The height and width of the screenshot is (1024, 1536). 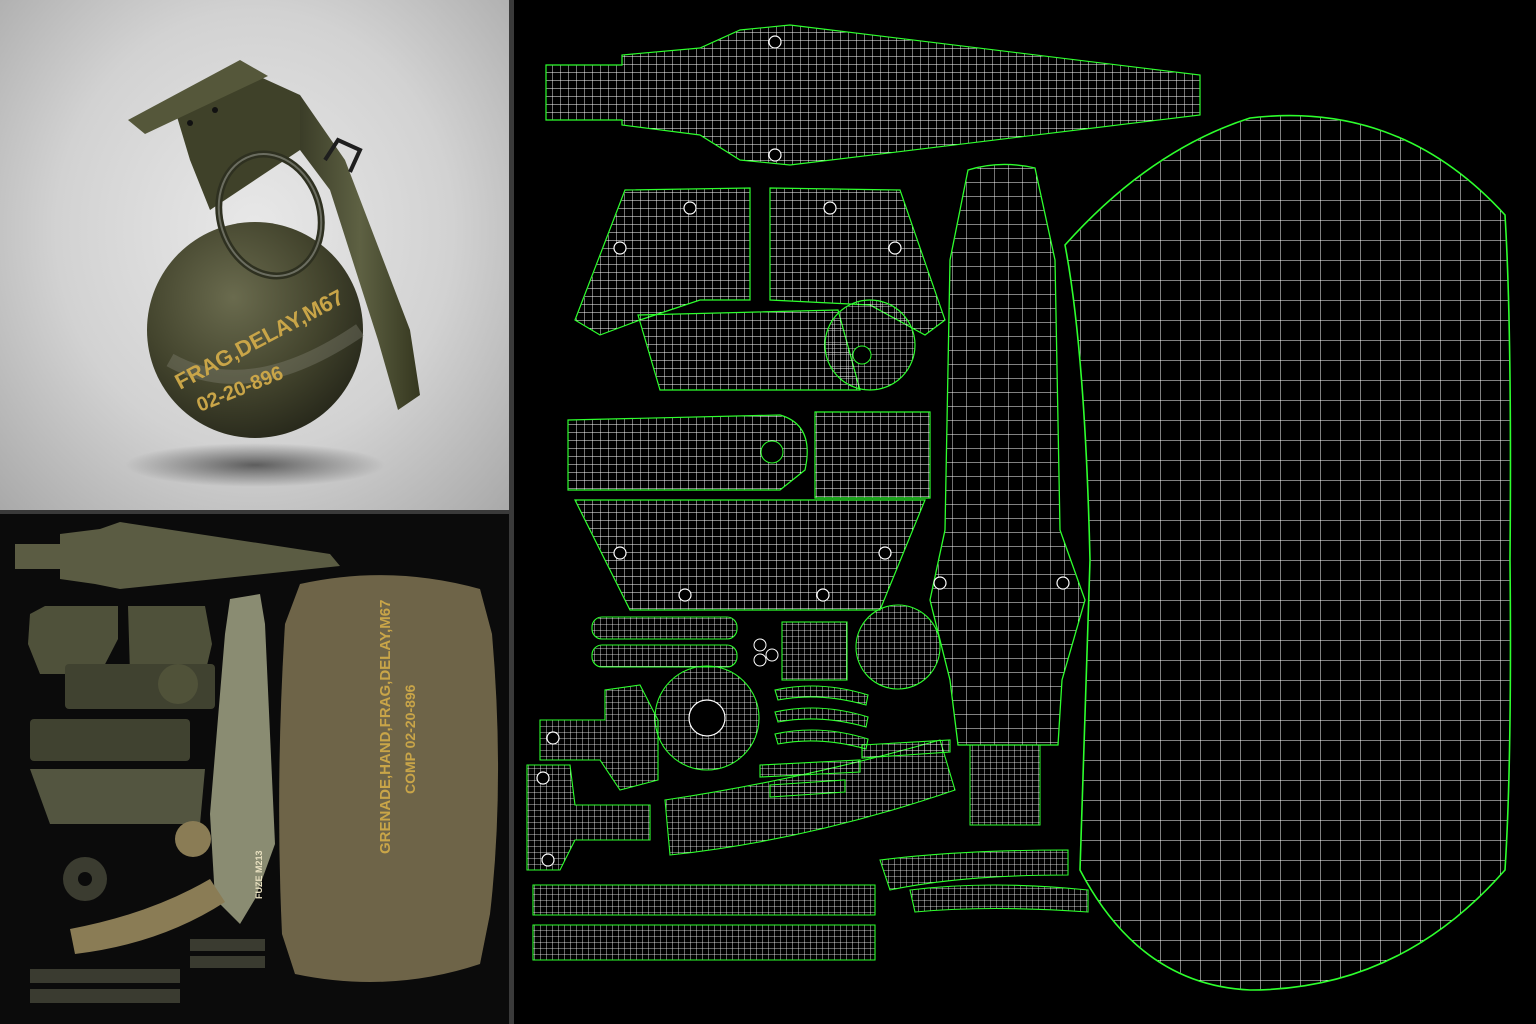 I want to click on tex-fuze-wide, so click(x=117, y=796).